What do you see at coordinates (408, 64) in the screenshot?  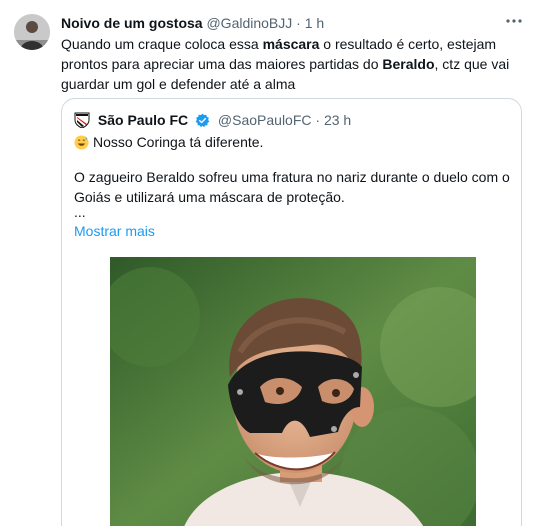 I see `tweet-text-bold: Beraldo` at bounding box center [408, 64].